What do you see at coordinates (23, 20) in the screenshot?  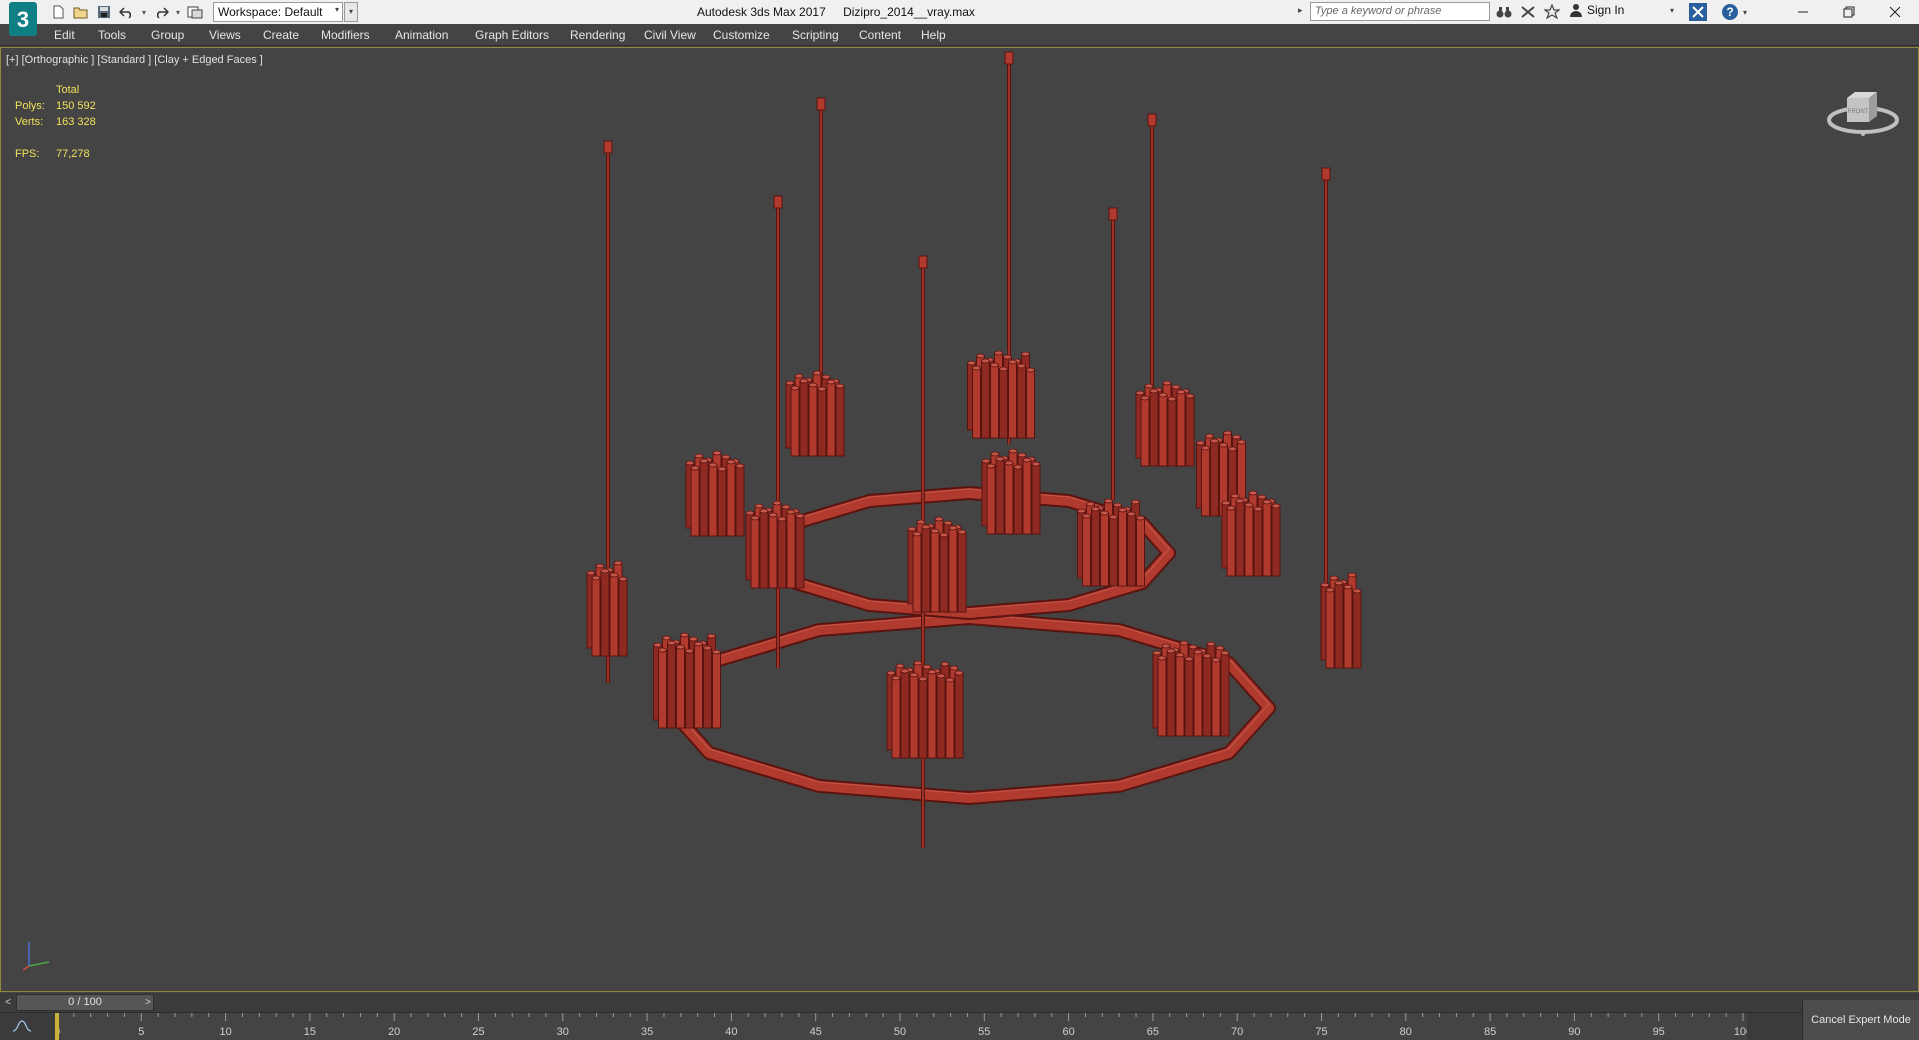 I see `app-menu-button: 3` at bounding box center [23, 20].